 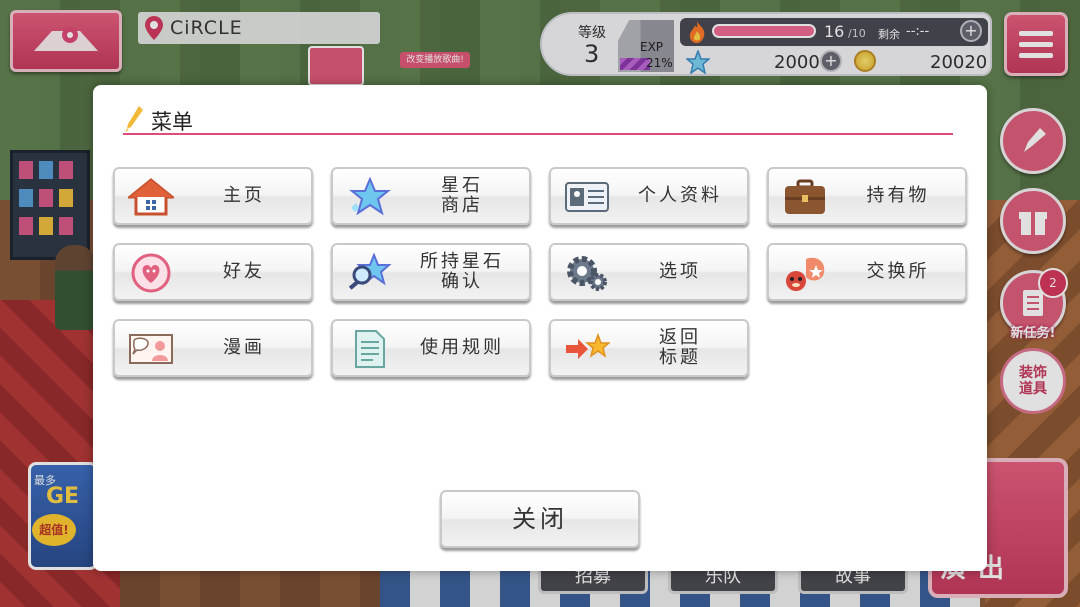 I want to click on document-icon, so click(x=369, y=349).